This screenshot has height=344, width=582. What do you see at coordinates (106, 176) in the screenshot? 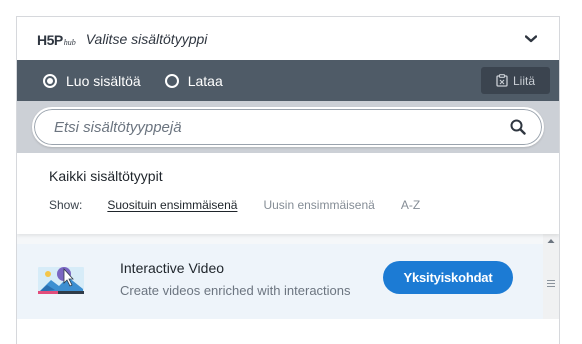
I see `list-title: Kaikki sisältötyypit` at bounding box center [106, 176].